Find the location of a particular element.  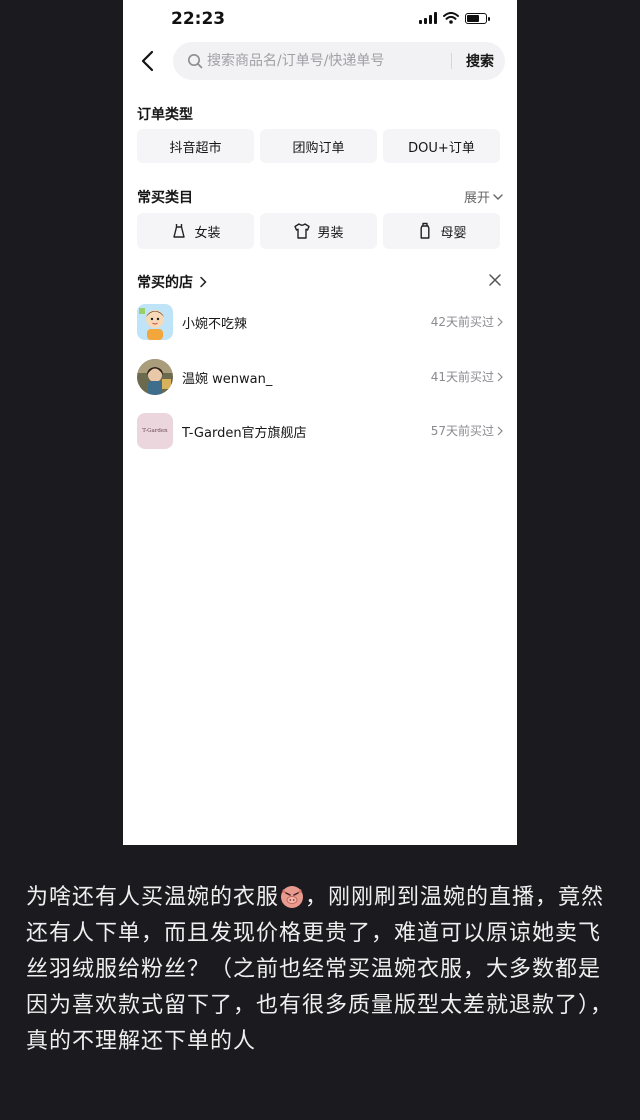

chip-label: DOU+订单 is located at coordinates (441, 148).